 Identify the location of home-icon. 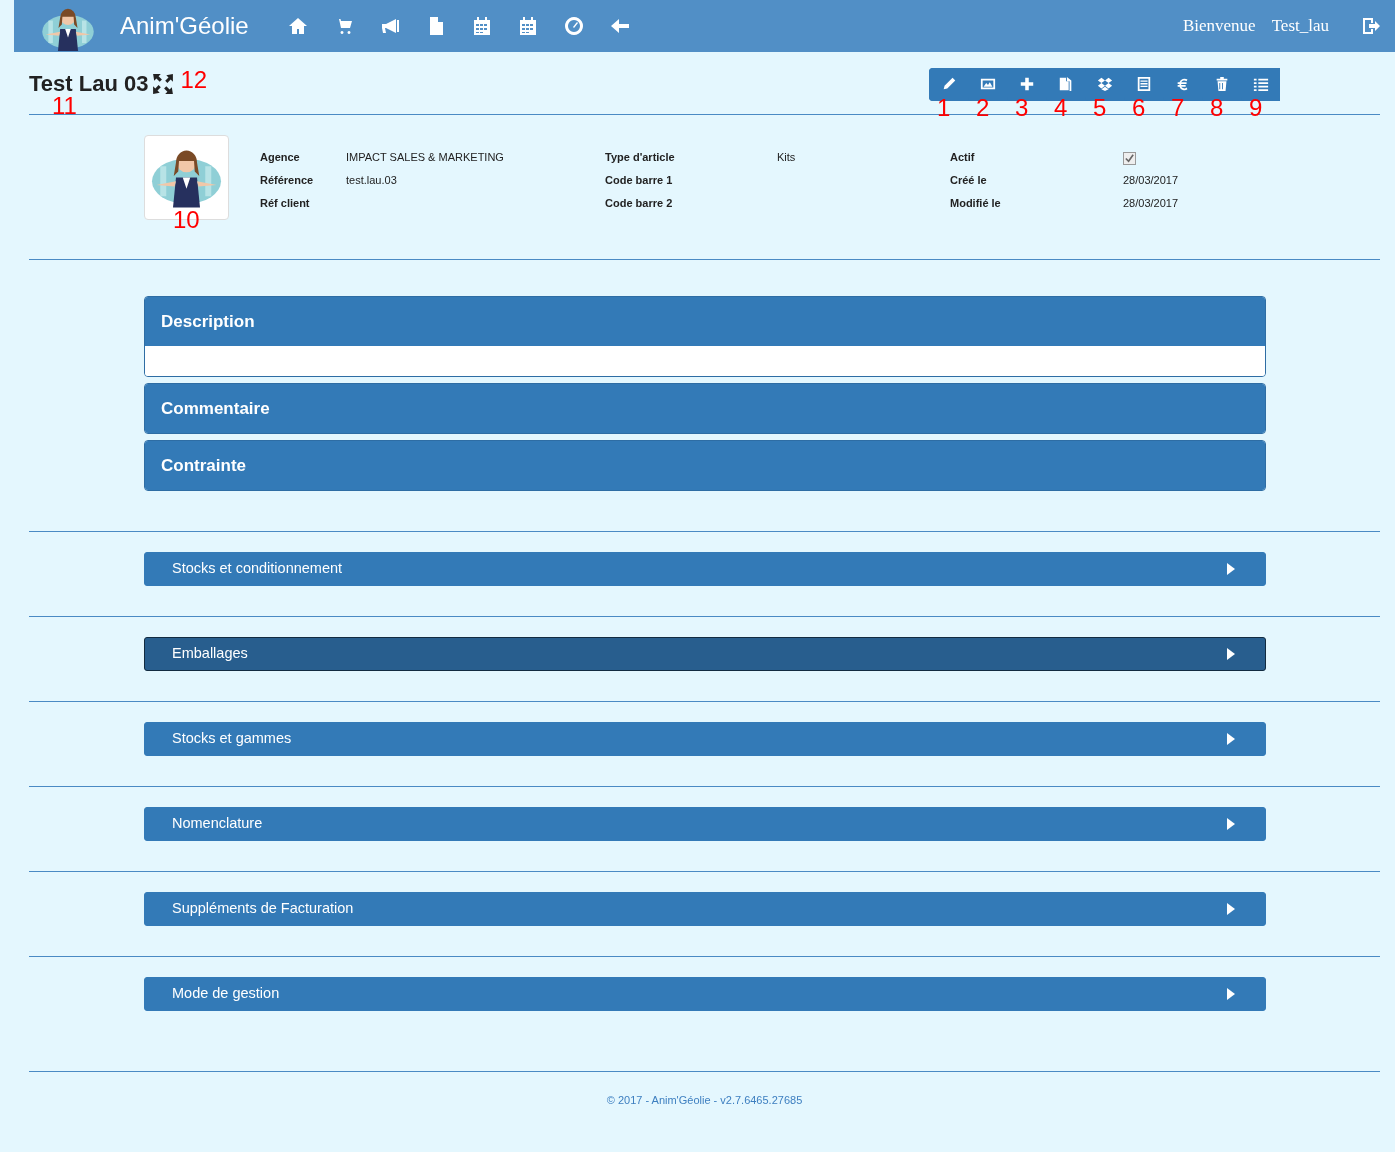
(297, 26).